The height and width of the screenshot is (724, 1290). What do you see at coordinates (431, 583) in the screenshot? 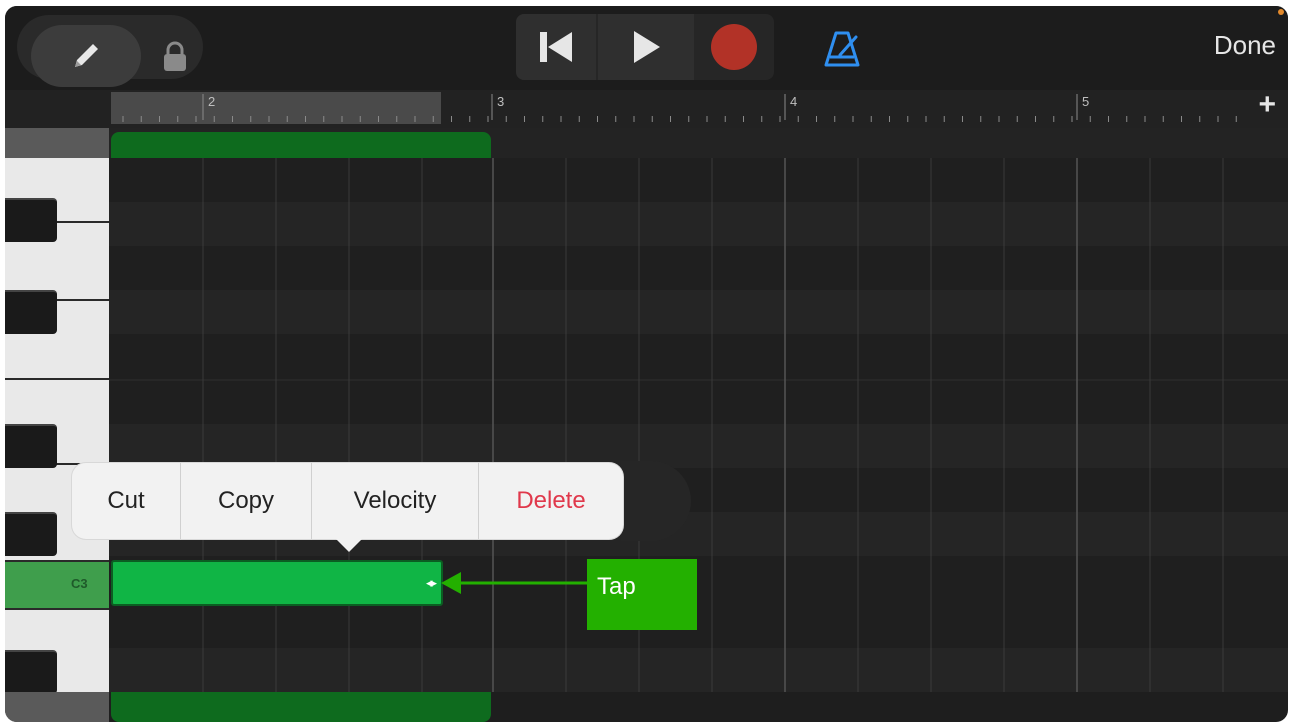
I see `note-resize-handle-icon: ◂▸` at bounding box center [431, 583].